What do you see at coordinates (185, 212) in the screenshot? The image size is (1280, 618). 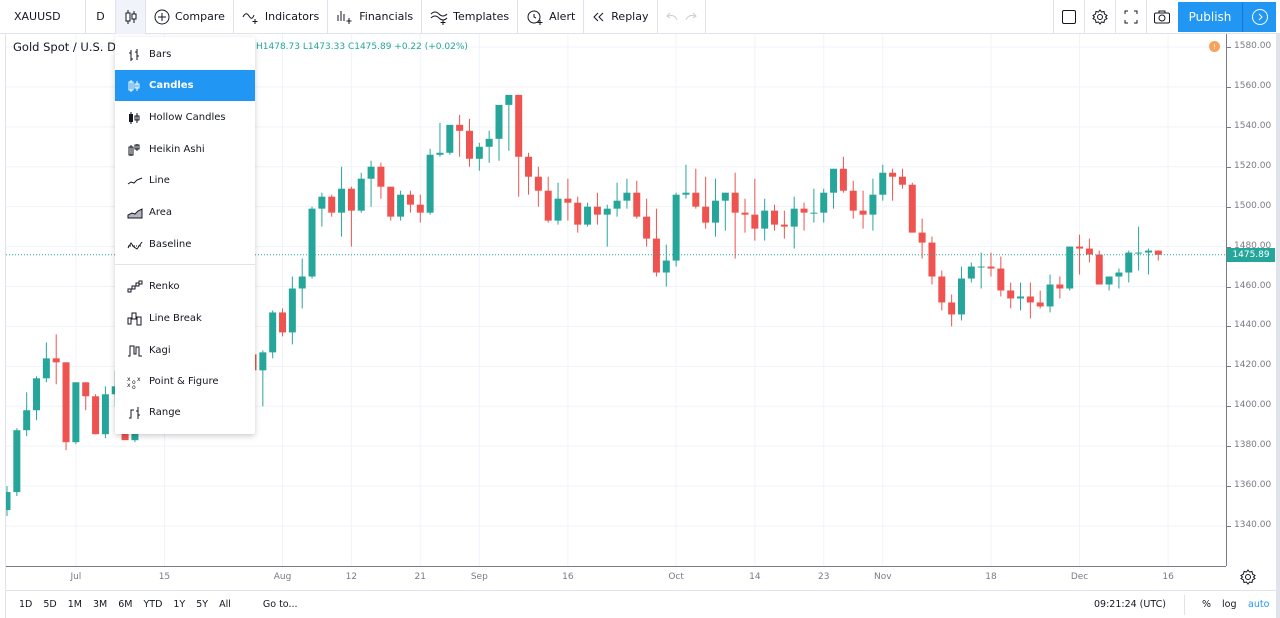 I see `menu-item-area: Area` at bounding box center [185, 212].